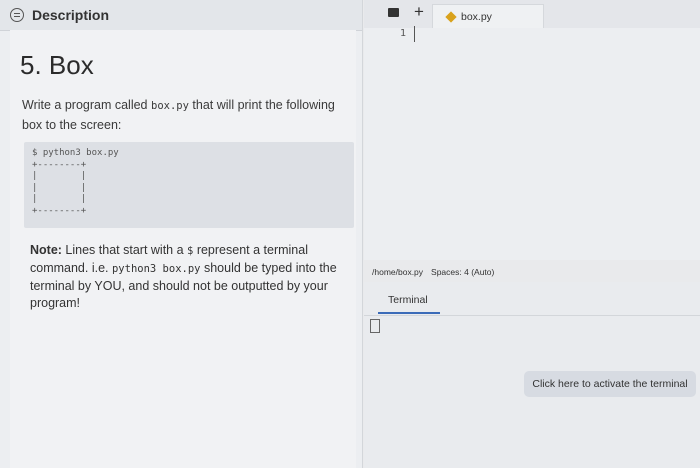 The height and width of the screenshot is (468, 700). I want to click on note-text-1: Lines that start with a, so click(124, 250).